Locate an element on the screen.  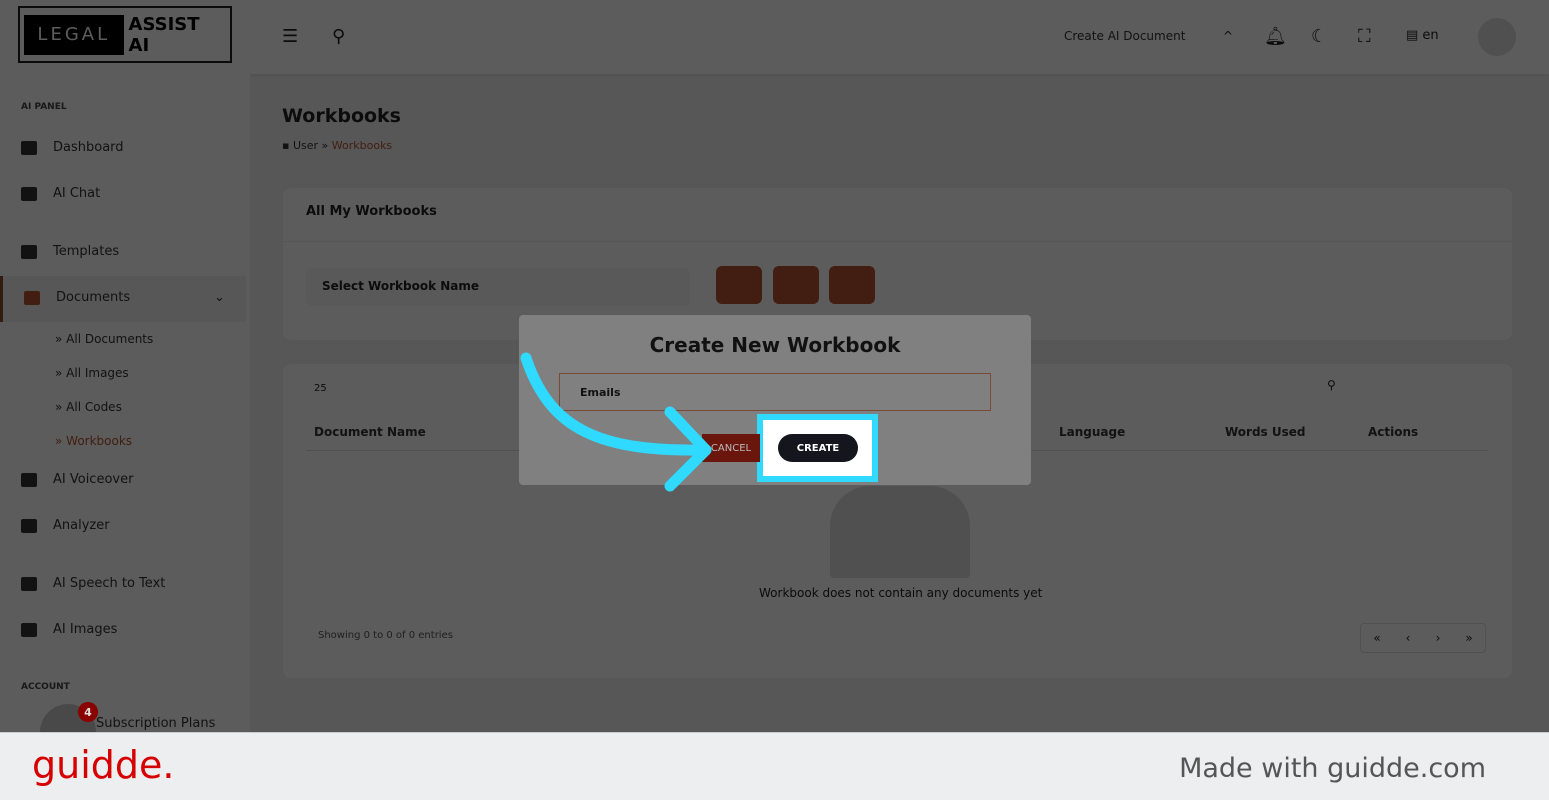
ai-chip-icon is located at coordinates (29, 251).